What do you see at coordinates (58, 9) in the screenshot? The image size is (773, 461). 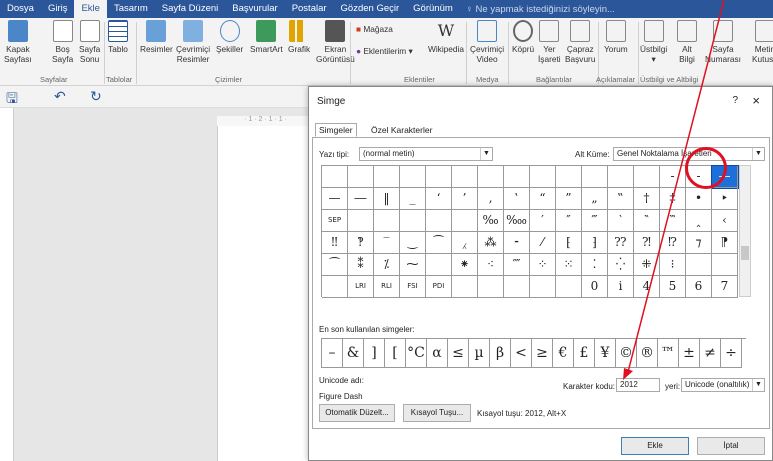 I see `tab-giris: Giriş` at bounding box center [58, 9].